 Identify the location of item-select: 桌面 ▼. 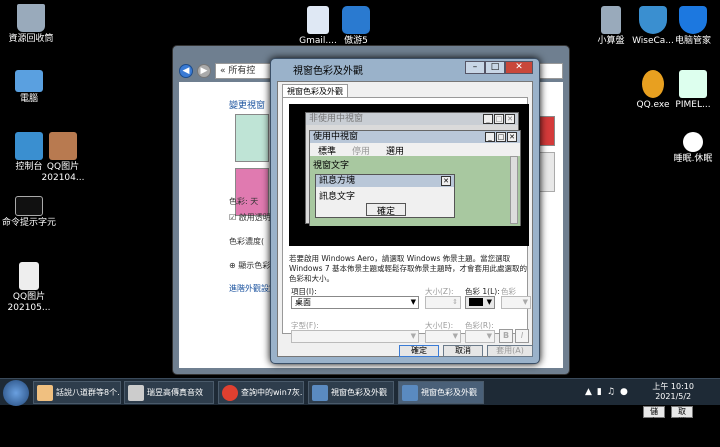
(355, 302).